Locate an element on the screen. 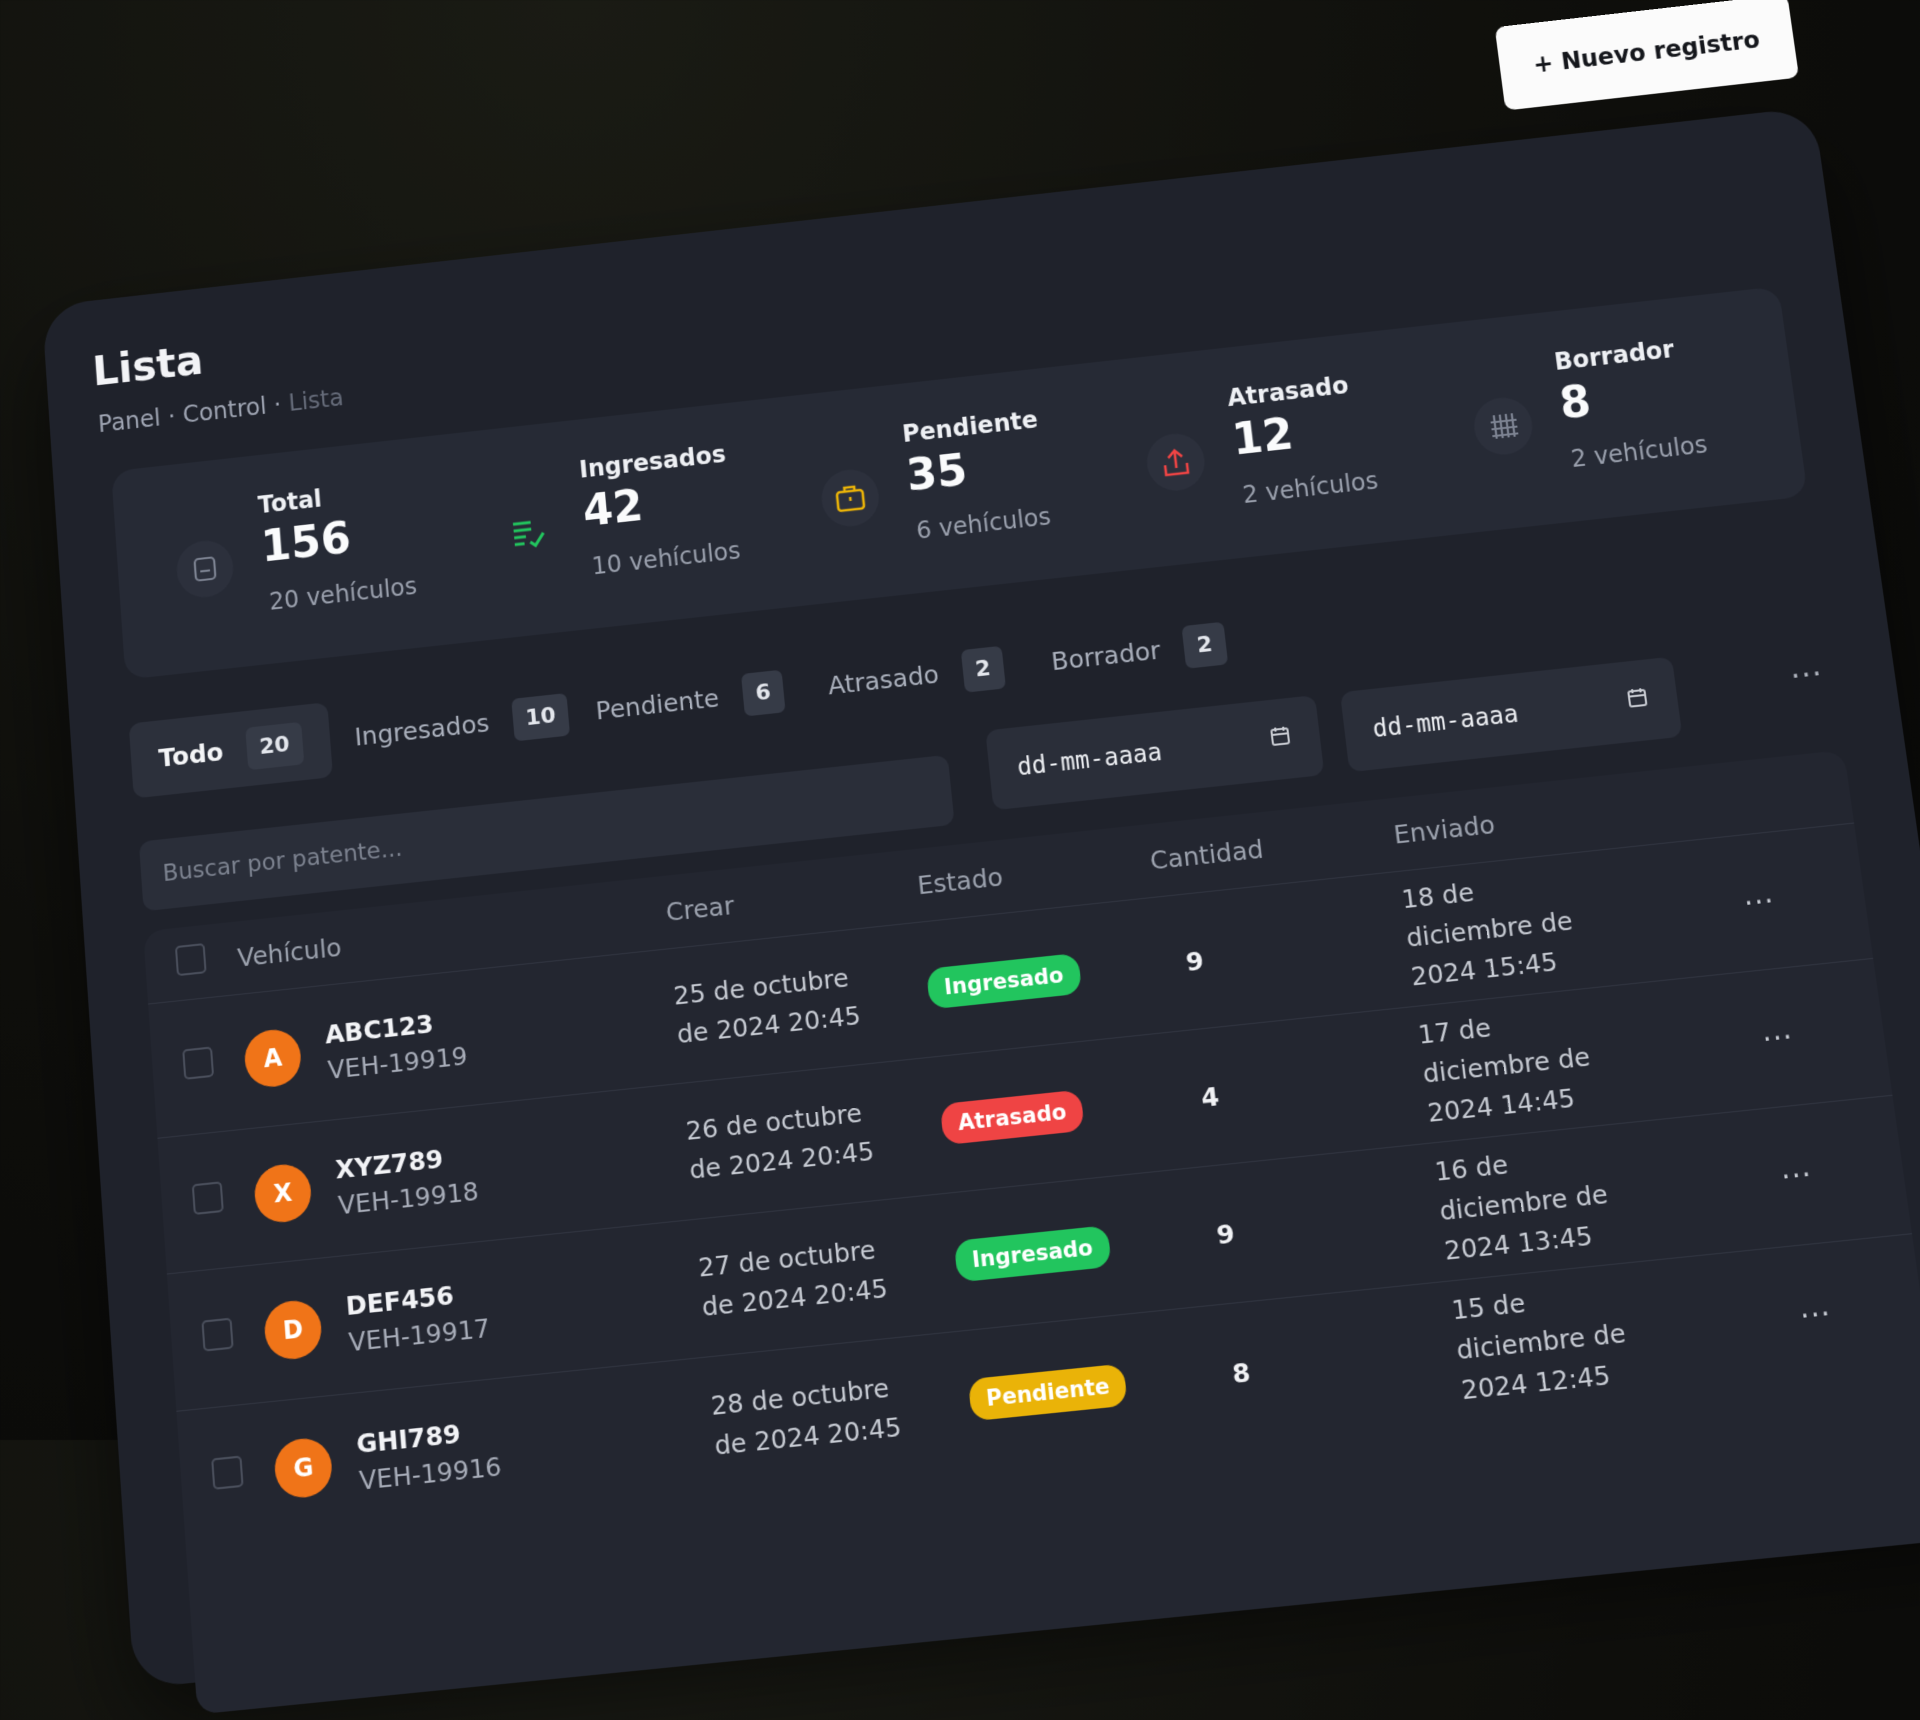 Image resolution: width=1920 pixels, height=1720 pixels. date-from-placeholder: dd-mm-aaaa is located at coordinates (1089, 759).